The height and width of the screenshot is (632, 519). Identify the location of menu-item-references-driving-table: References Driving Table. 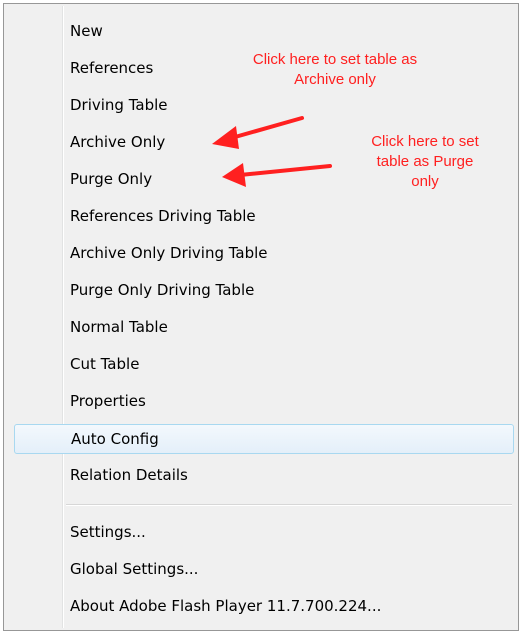
(163, 216).